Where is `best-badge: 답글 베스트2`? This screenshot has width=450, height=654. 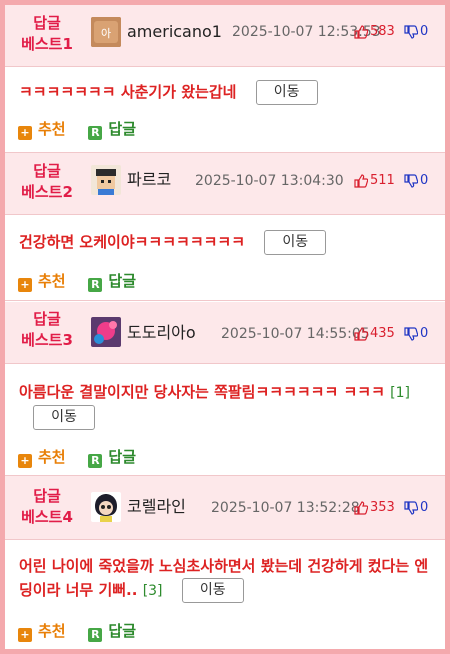 best-badge: 답글 베스트2 is located at coordinates (47, 182).